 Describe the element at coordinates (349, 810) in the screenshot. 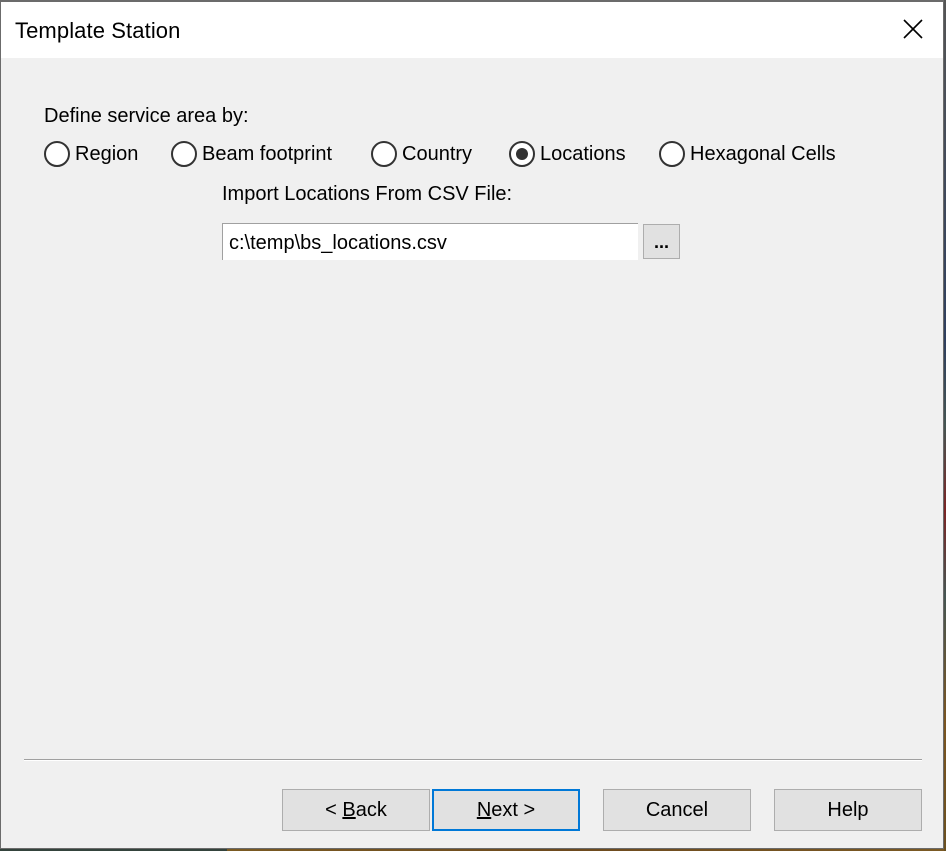

I see `back-mnemonic: B` at that location.